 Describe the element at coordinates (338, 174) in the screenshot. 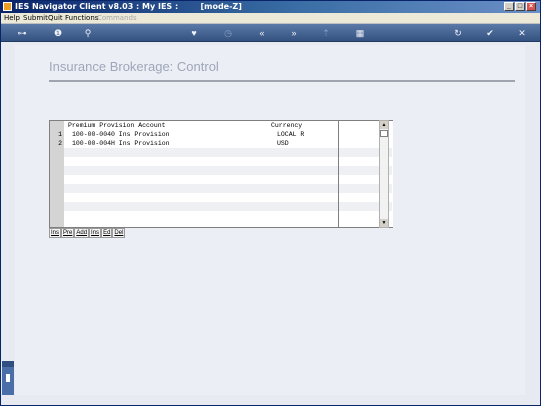

I see `column-separator` at that location.